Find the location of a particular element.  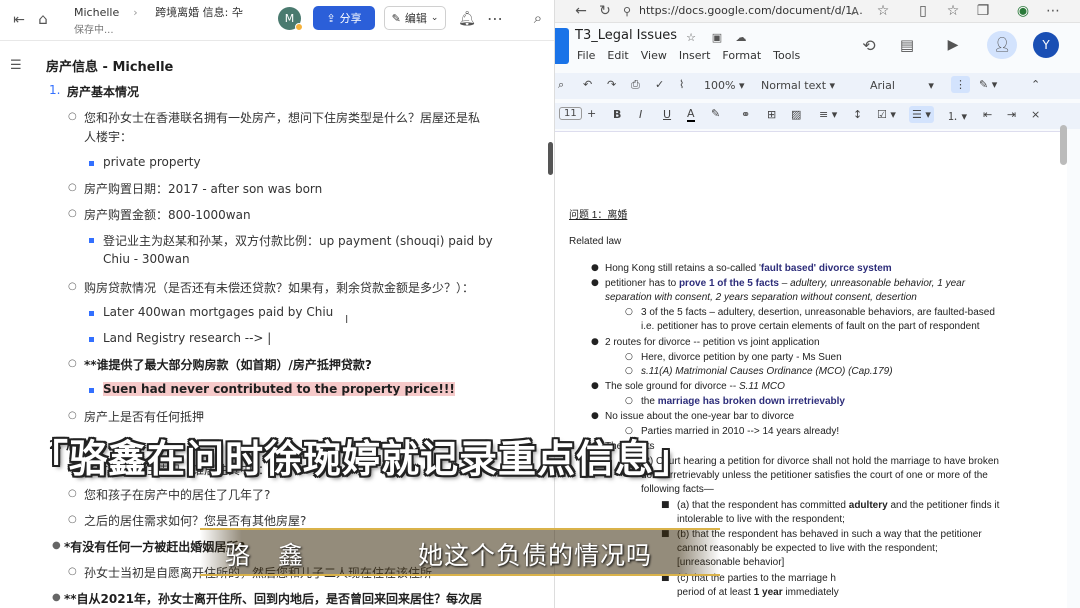

list-item: Chiu - 300wan is located at coordinates (146, 259).